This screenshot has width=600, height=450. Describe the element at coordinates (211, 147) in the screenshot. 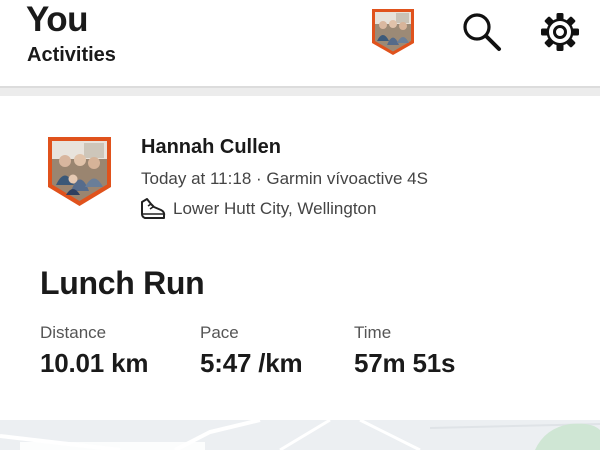

I see `athlete-name: Hannah Cullen` at that location.